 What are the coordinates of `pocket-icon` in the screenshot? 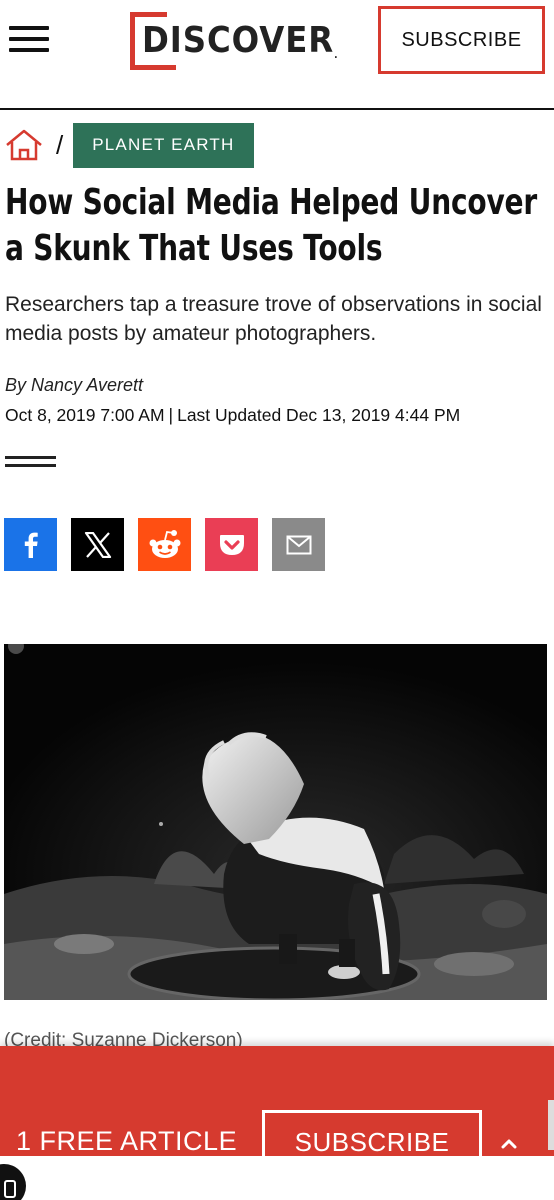 It's located at (231, 544).